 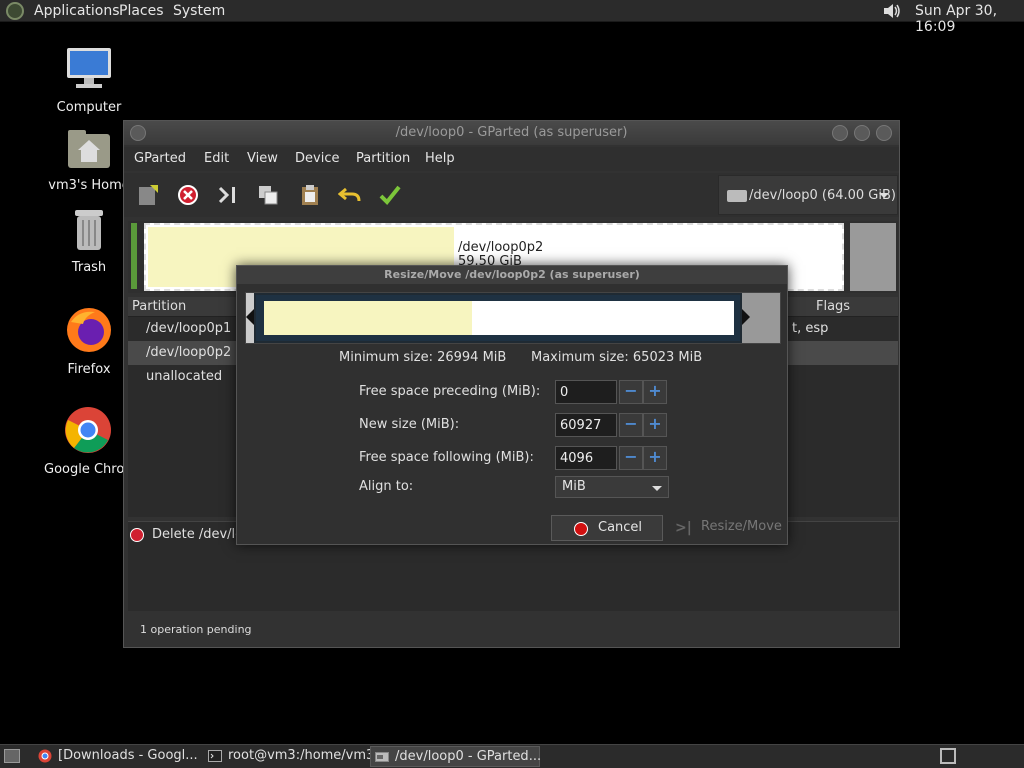 I want to click on cancel-button-label: Cancel, so click(x=620, y=527).